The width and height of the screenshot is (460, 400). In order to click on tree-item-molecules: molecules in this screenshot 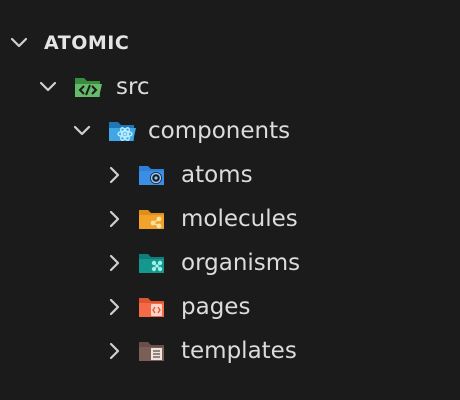, I will do `click(230, 219)`.